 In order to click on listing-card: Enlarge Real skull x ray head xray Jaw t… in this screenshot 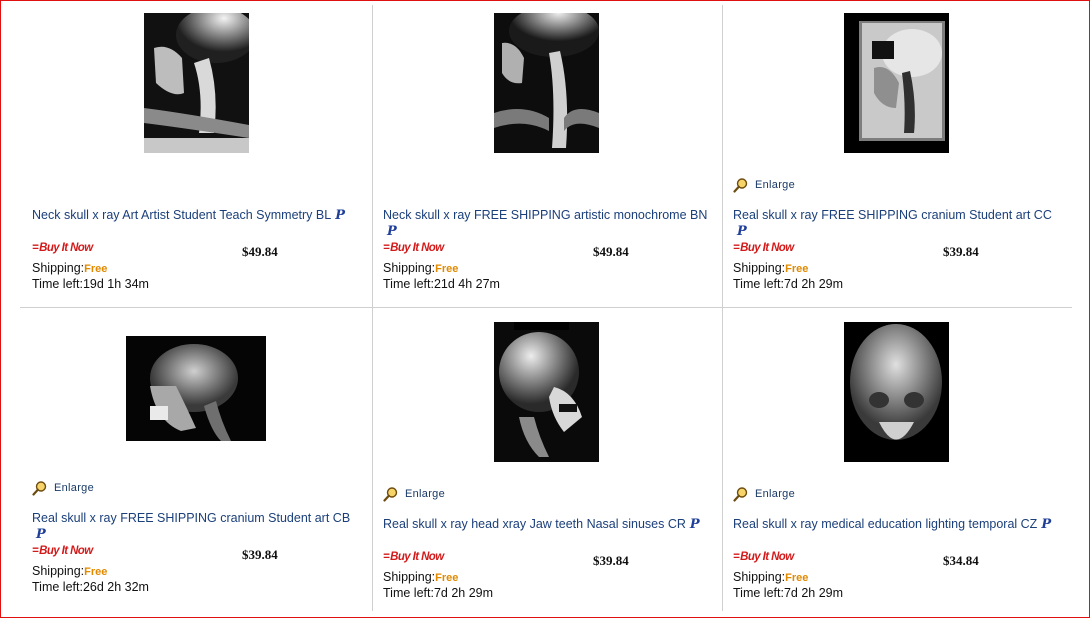, I will do `click(548, 458)`.